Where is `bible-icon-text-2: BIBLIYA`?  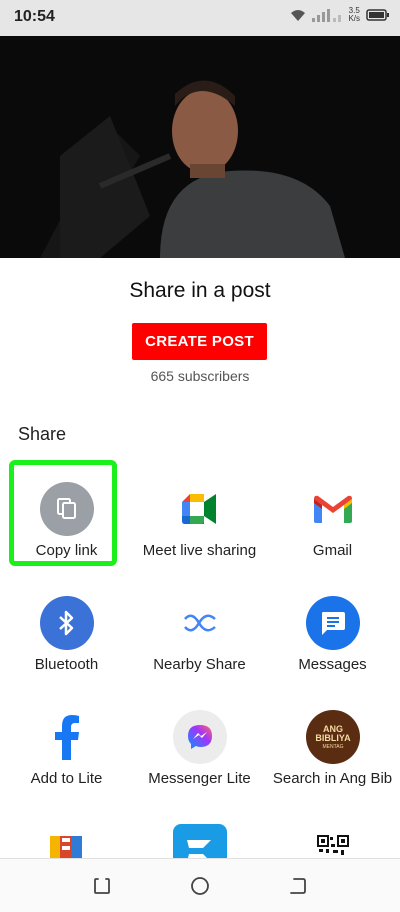
bible-icon-text-2: BIBLIYA is located at coordinates (333, 737).